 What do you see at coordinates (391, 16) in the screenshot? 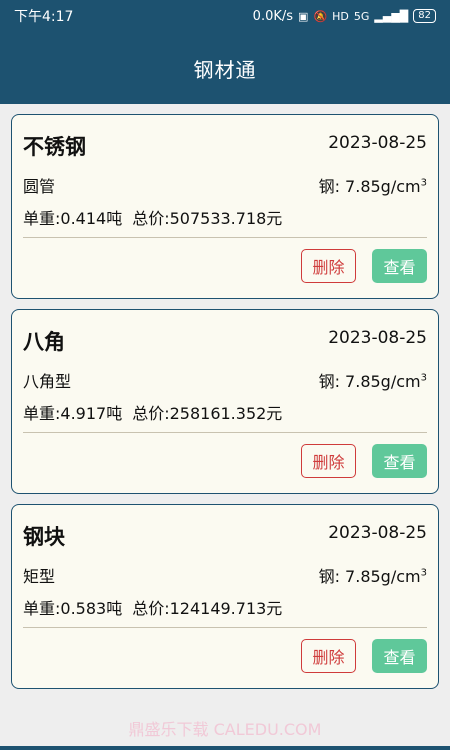
I see `signal-icon: ▂▄▆█` at bounding box center [391, 16].